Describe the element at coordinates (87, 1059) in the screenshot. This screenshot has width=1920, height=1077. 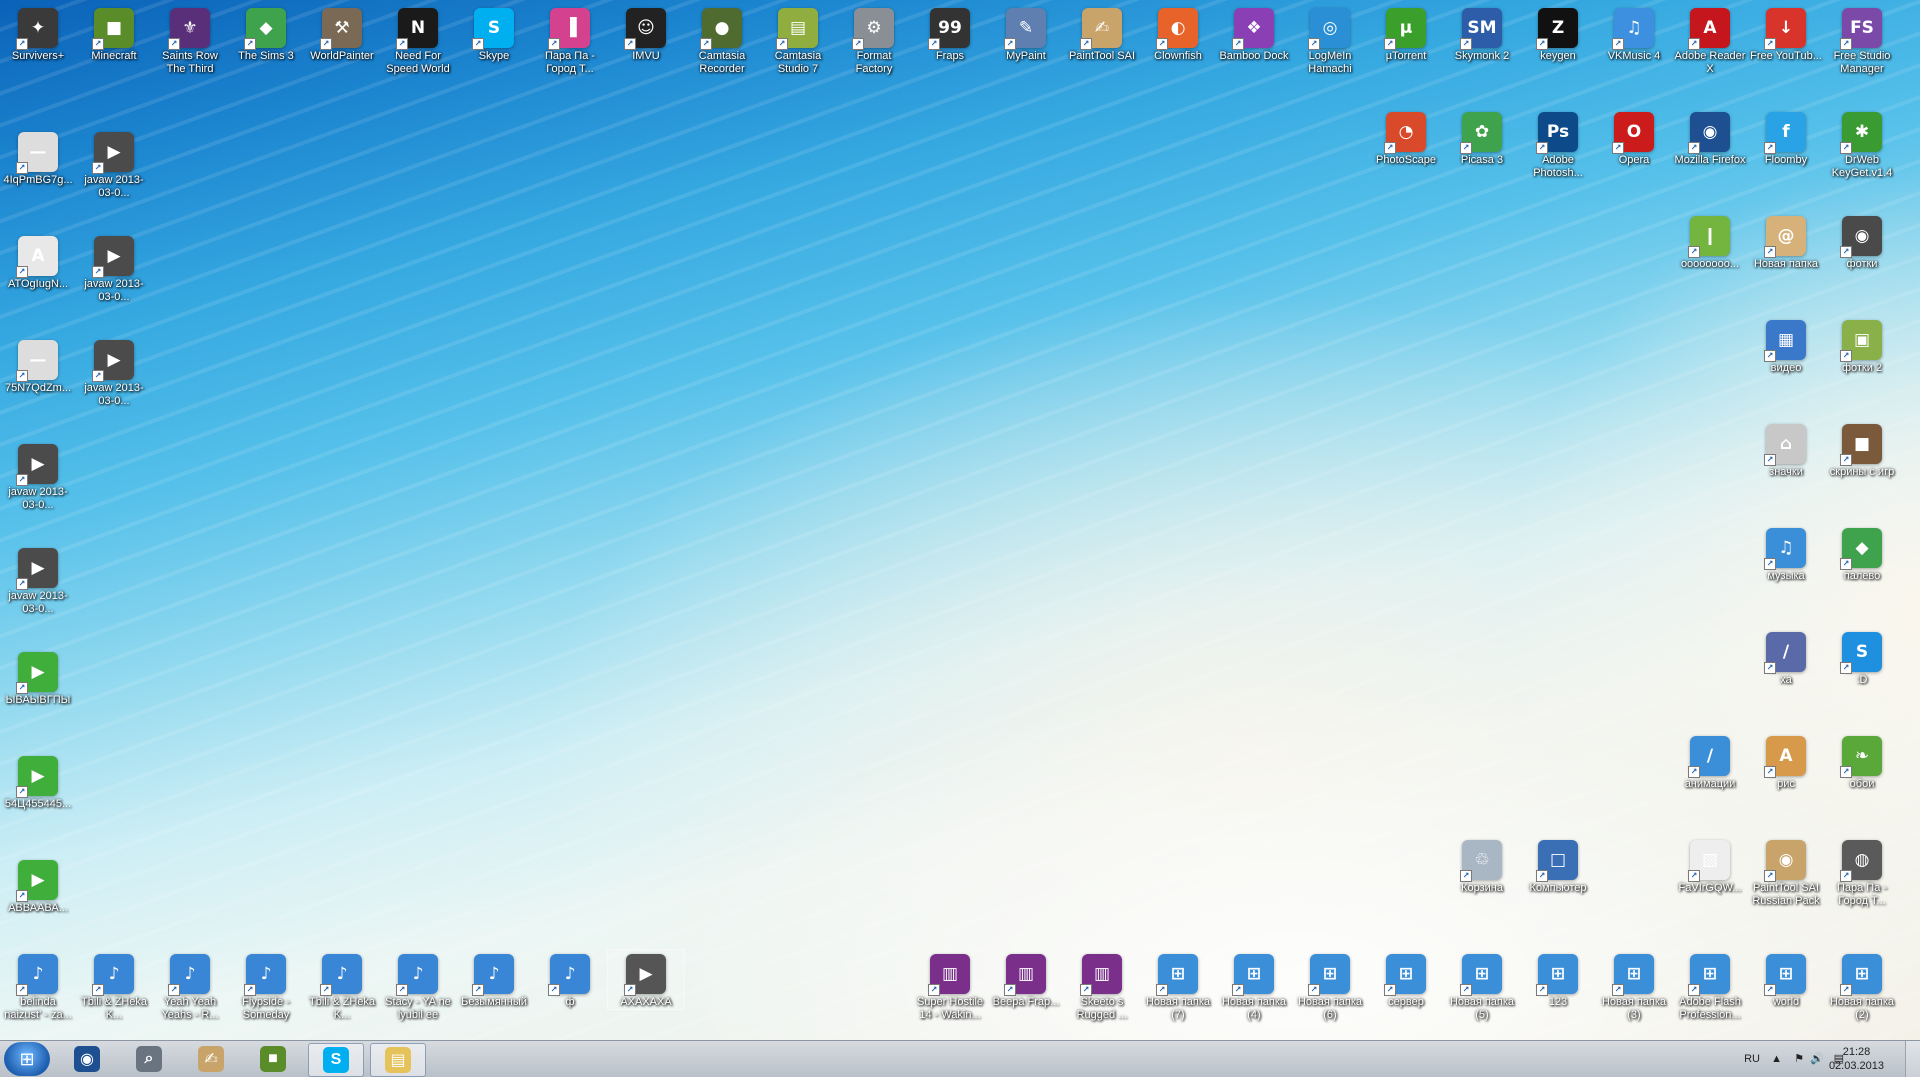
I see `firefox-taskbar-button: ◉` at that location.